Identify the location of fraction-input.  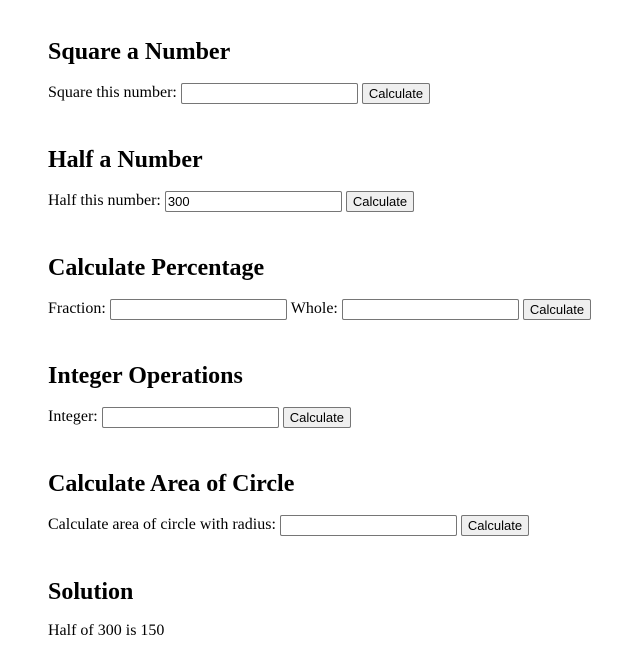
(198, 309).